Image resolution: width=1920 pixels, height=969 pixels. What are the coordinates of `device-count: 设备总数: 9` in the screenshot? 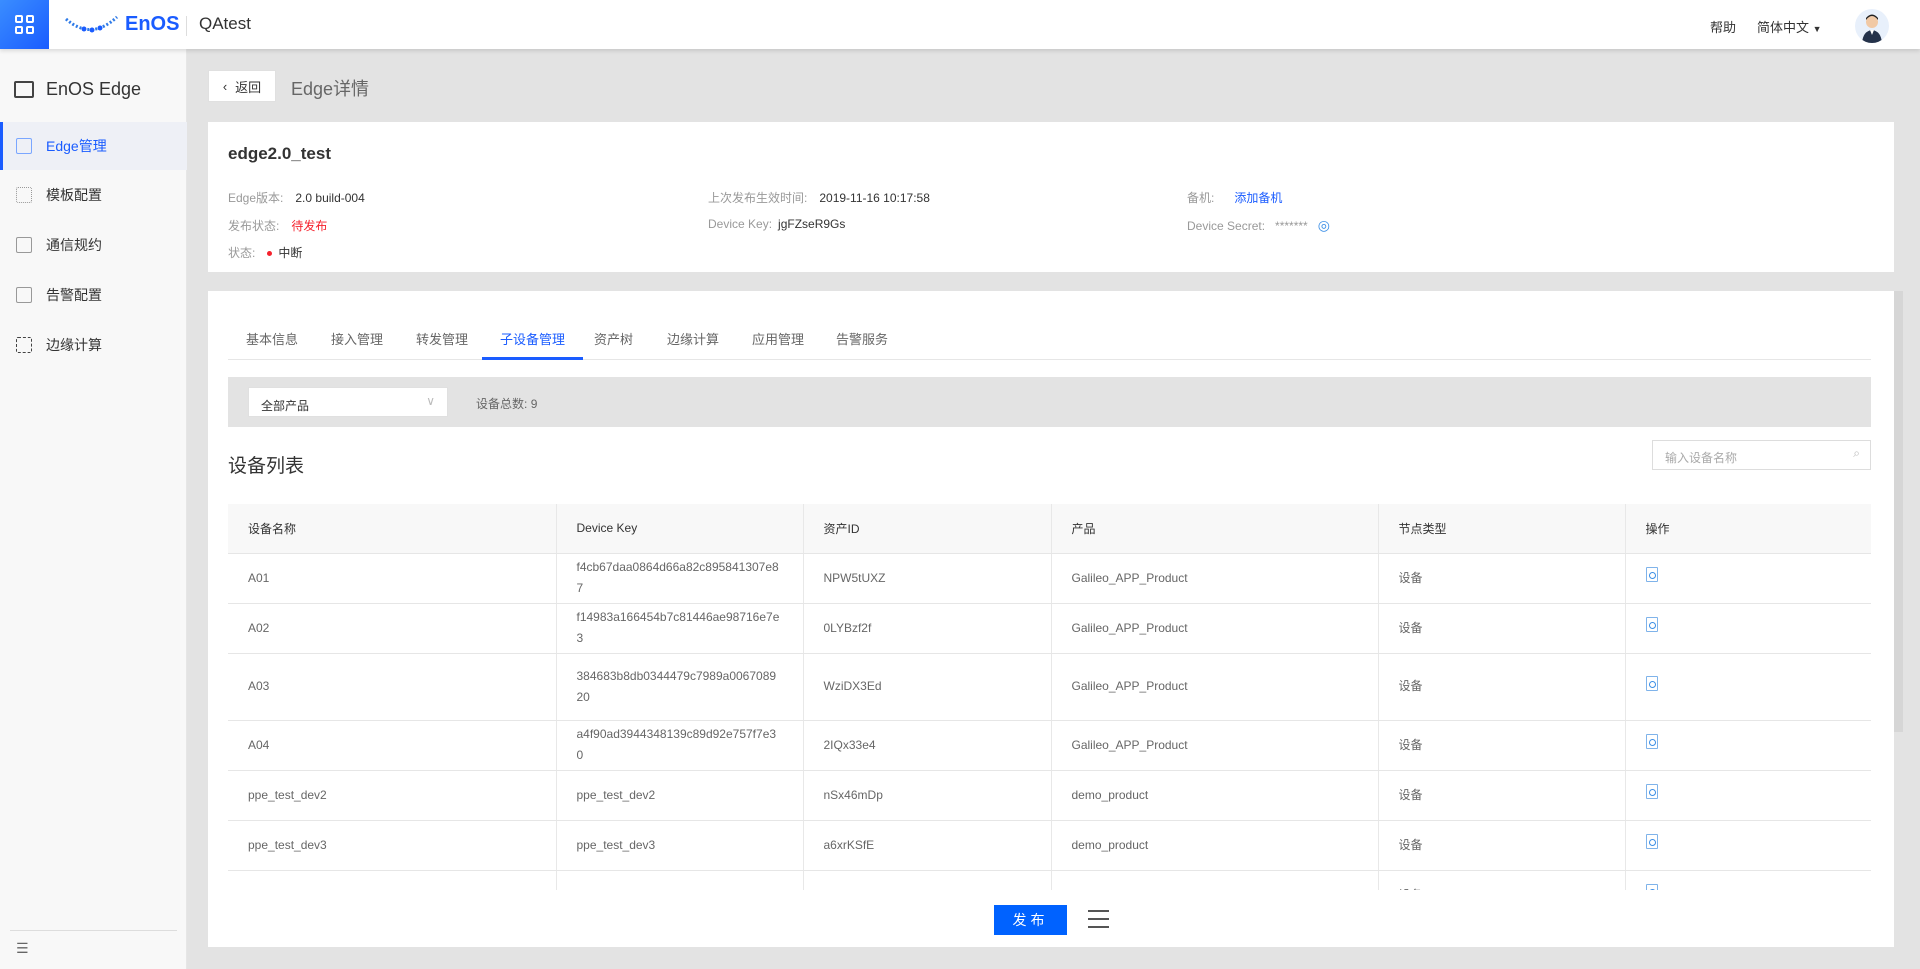 It's located at (506, 403).